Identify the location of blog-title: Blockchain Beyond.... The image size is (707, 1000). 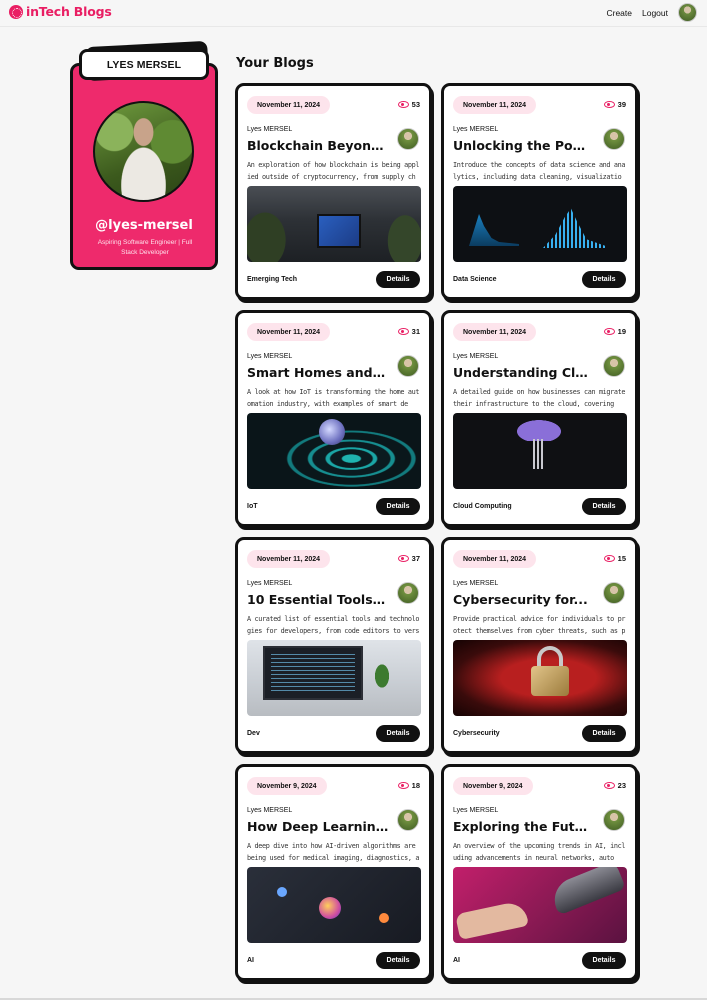
(318, 145).